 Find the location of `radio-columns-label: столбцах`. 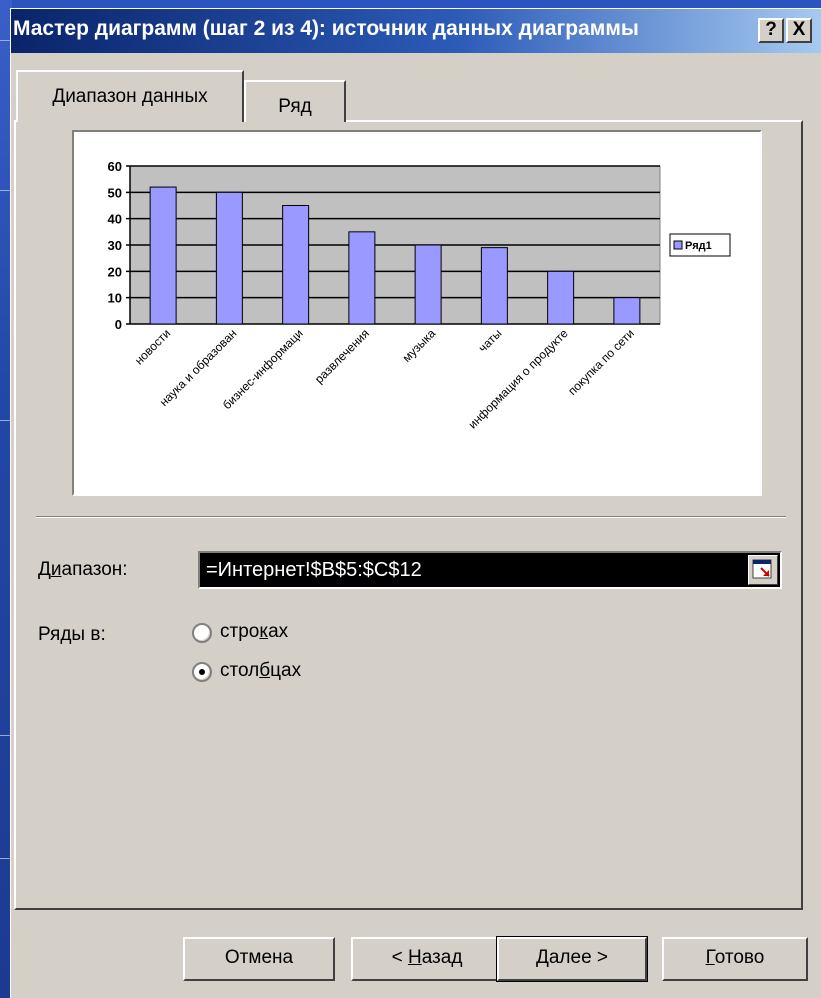

radio-columns-label: столбцах is located at coordinates (260, 671).